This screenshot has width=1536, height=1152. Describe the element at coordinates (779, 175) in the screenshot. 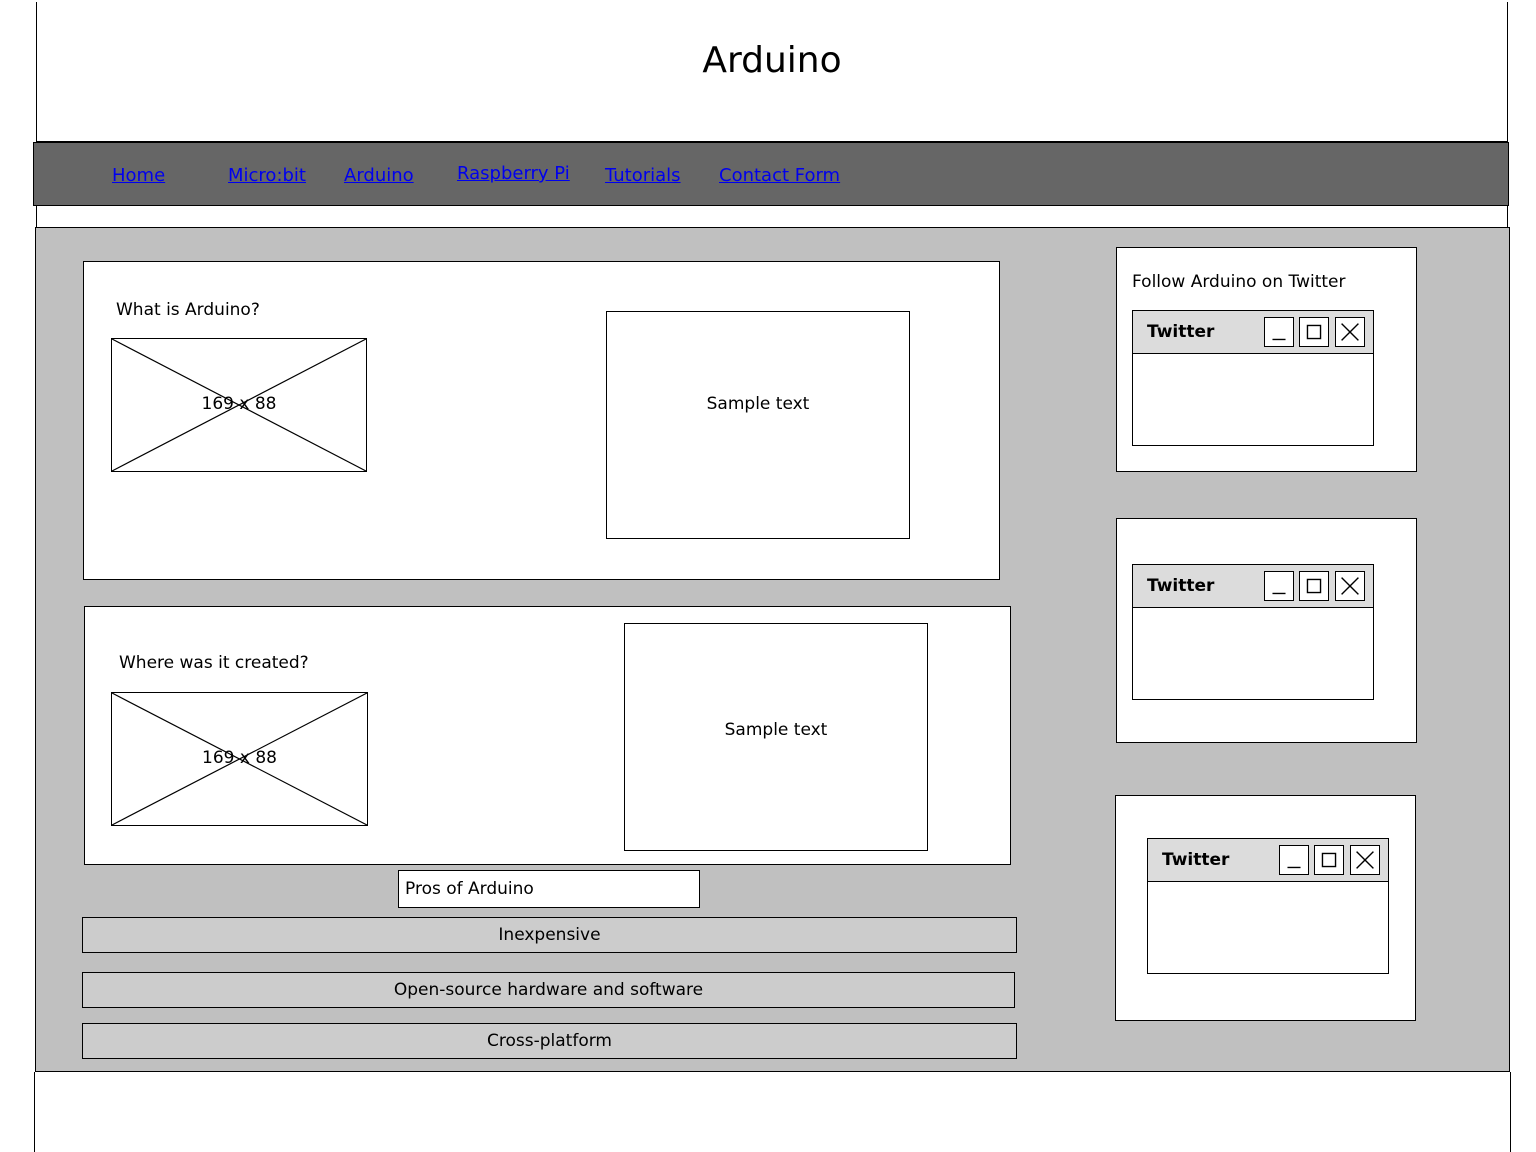

I see `nav-link-contact-form: Contact Form` at that location.